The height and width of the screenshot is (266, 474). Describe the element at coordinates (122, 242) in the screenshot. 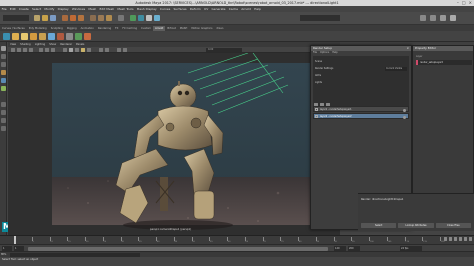

I see `timeline-tick-label: 30` at that location.